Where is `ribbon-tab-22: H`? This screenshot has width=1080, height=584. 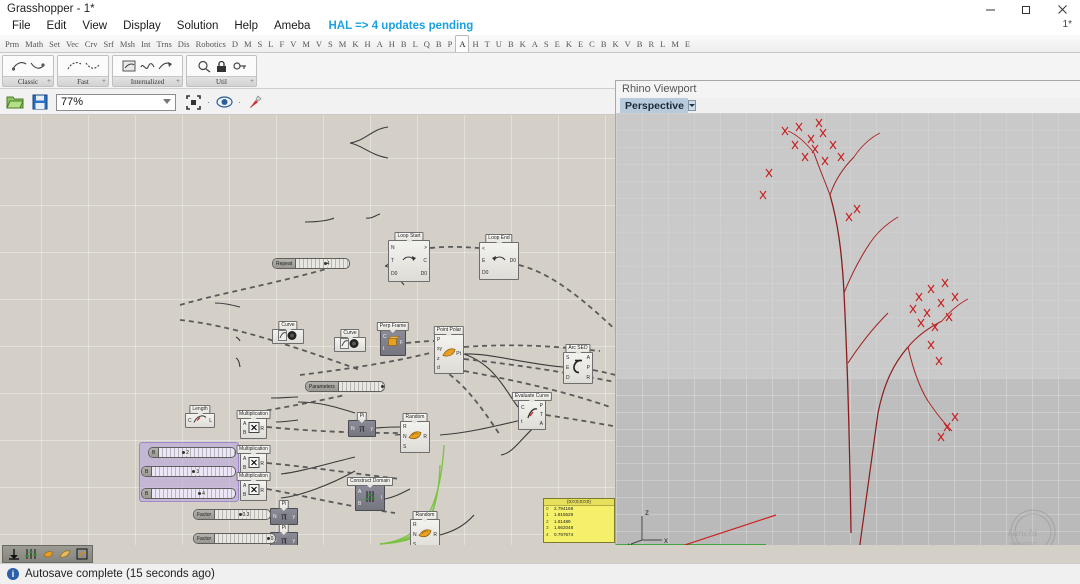 ribbon-tab-22: H is located at coordinates (367, 44).